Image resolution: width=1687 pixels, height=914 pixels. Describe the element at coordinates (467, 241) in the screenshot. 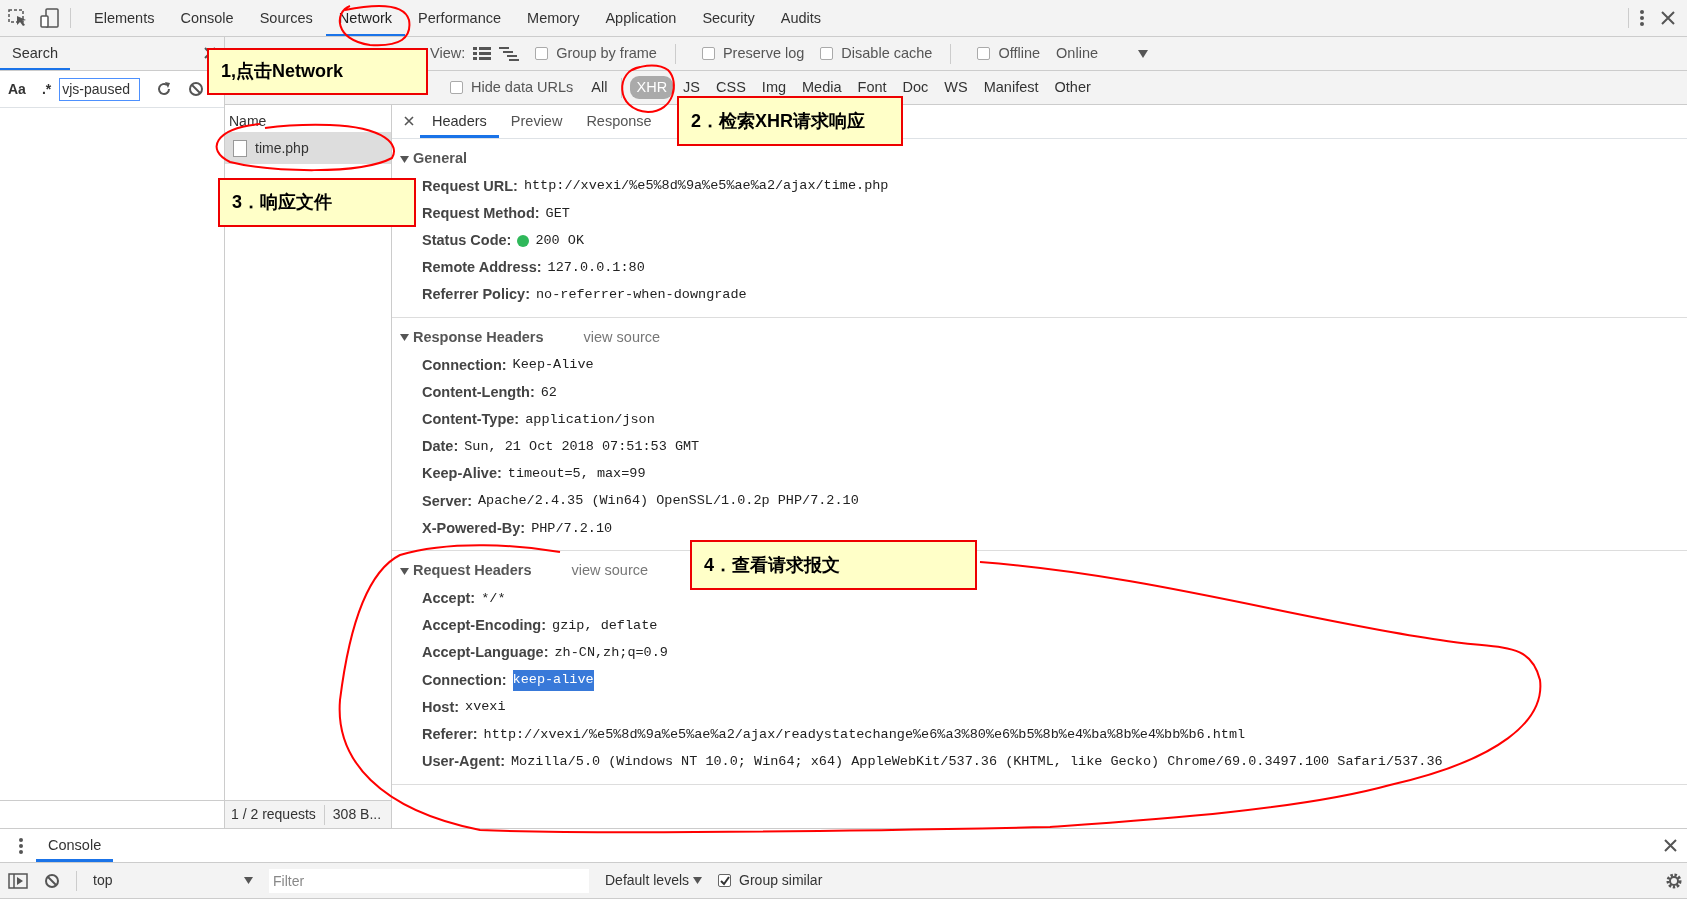

I see `header-name: Status Code:` at that location.